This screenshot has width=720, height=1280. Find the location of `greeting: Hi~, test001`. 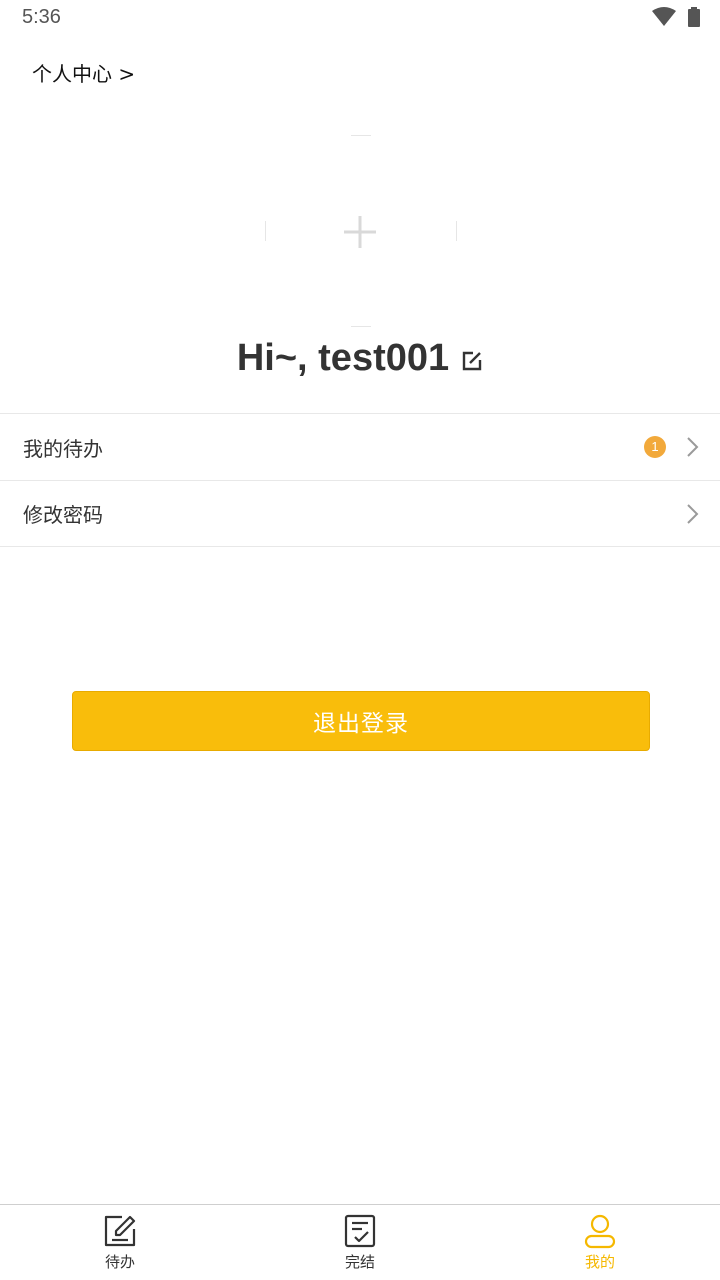

greeting: Hi~, test001 is located at coordinates (360, 358).